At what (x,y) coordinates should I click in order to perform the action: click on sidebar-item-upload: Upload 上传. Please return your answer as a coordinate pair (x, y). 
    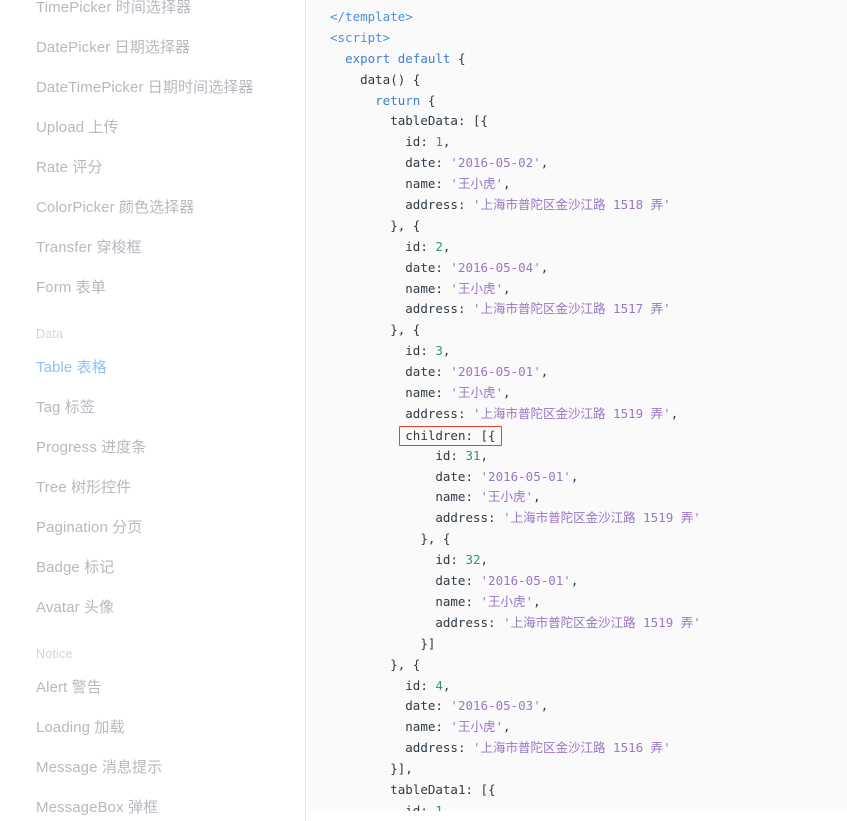
    Looking at the image, I should click on (152, 128).